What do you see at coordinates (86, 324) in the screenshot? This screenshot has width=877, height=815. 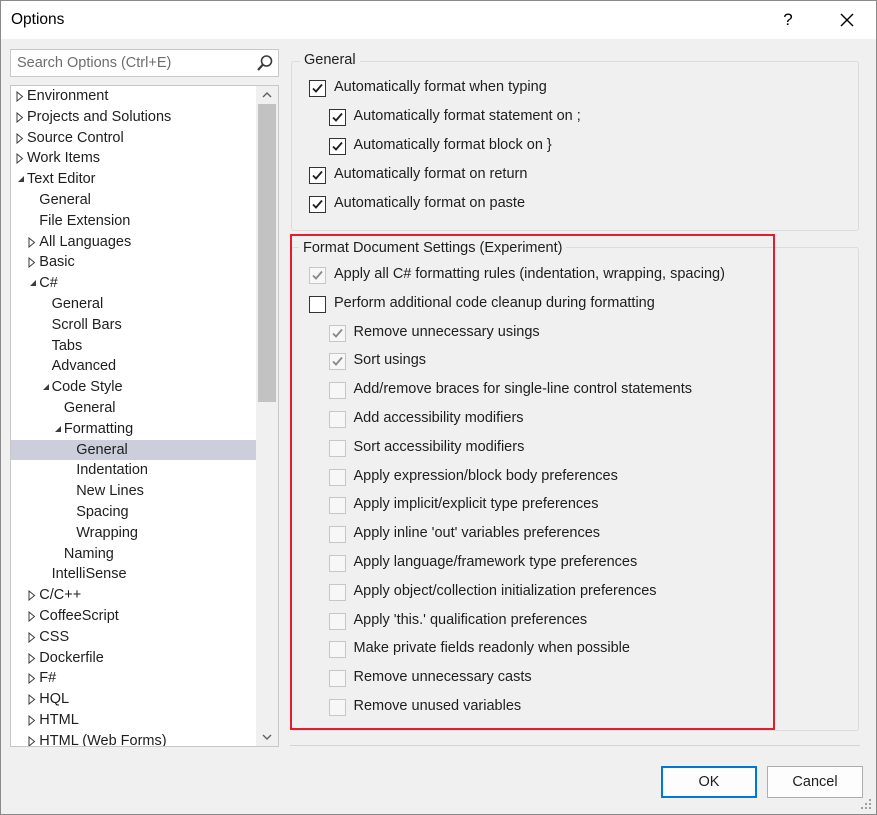 I see `tree-item-label: Scroll Bars` at bounding box center [86, 324].